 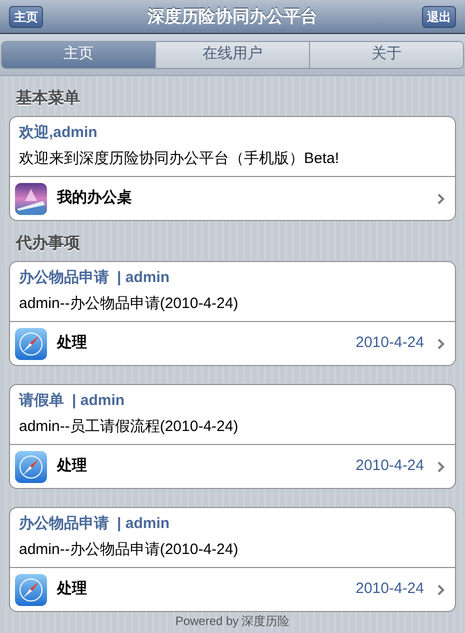 I want to click on card-title: 请假单, so click(x=41, y=401).